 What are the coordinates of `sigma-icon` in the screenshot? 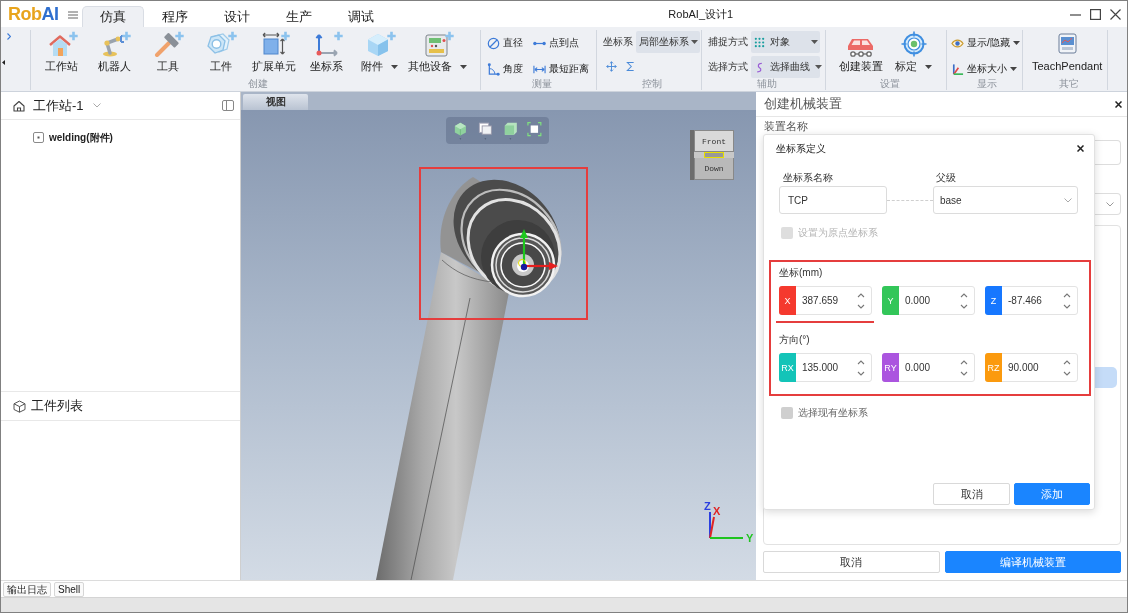 It's located at (630, 66).